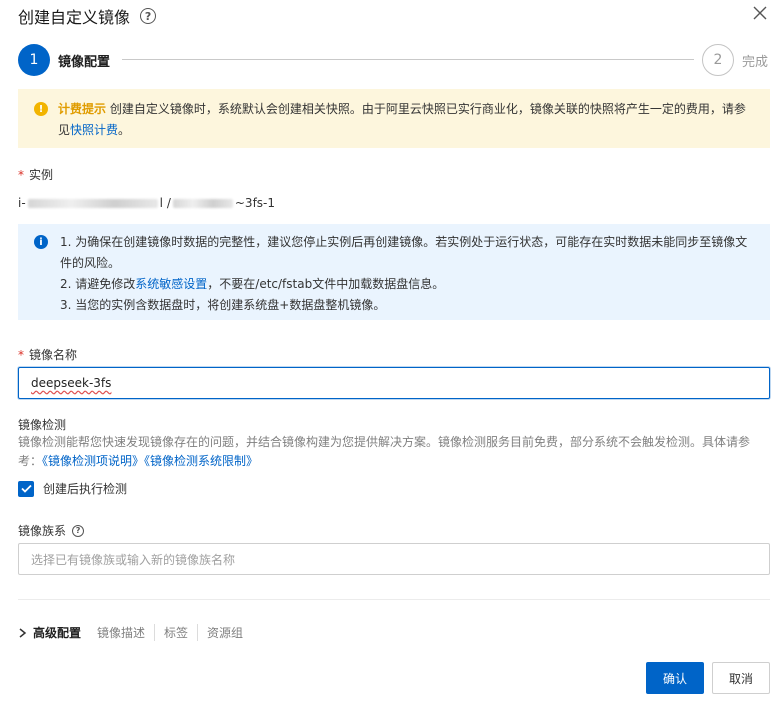 The image size is (783, 704). What do you see at coordinates (175, 632) in the screenshot?
I see `advanced-item-tags: 标签` at bounding box center [175, 632].